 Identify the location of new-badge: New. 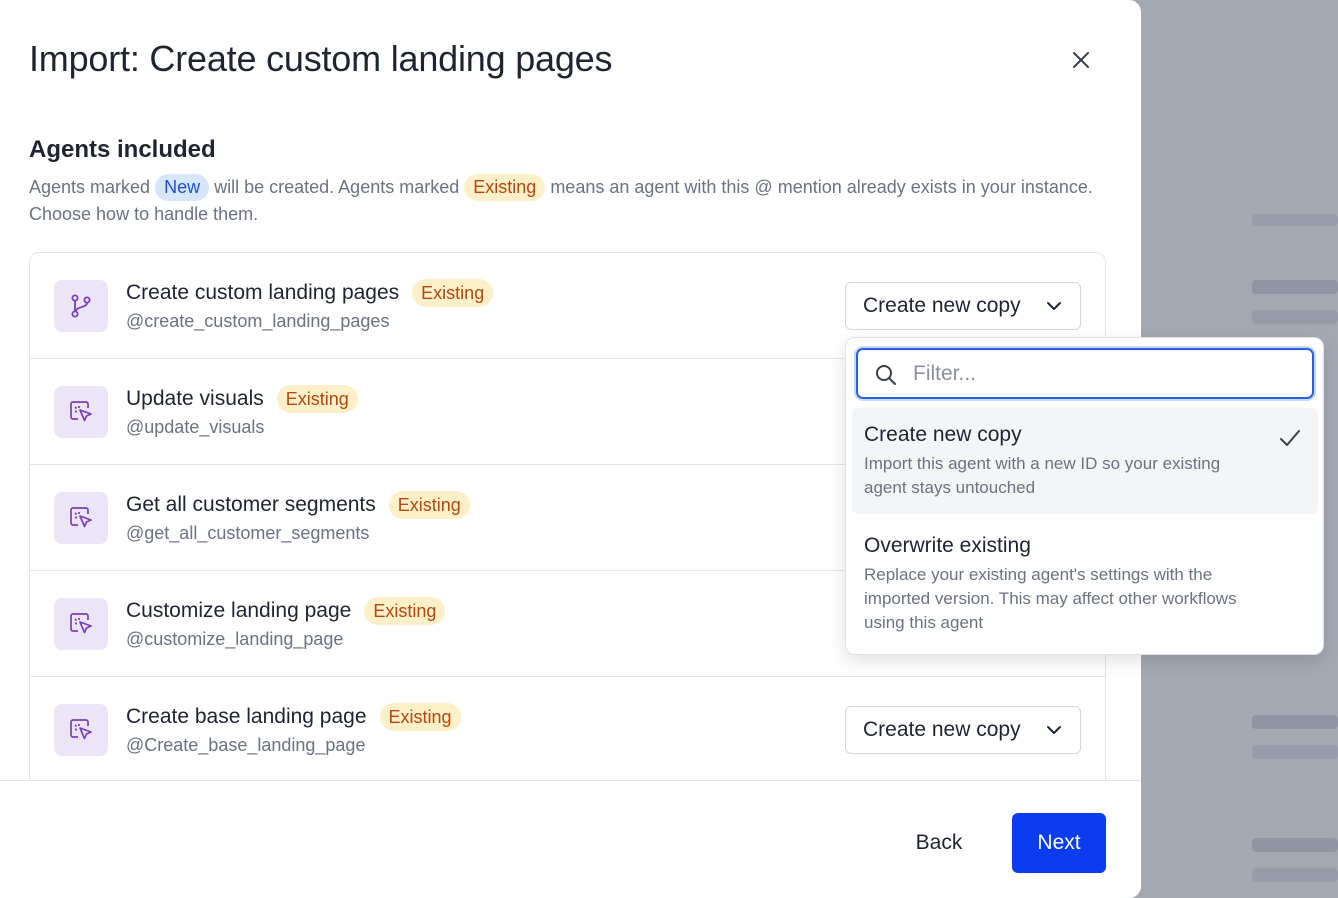
(182, 187).